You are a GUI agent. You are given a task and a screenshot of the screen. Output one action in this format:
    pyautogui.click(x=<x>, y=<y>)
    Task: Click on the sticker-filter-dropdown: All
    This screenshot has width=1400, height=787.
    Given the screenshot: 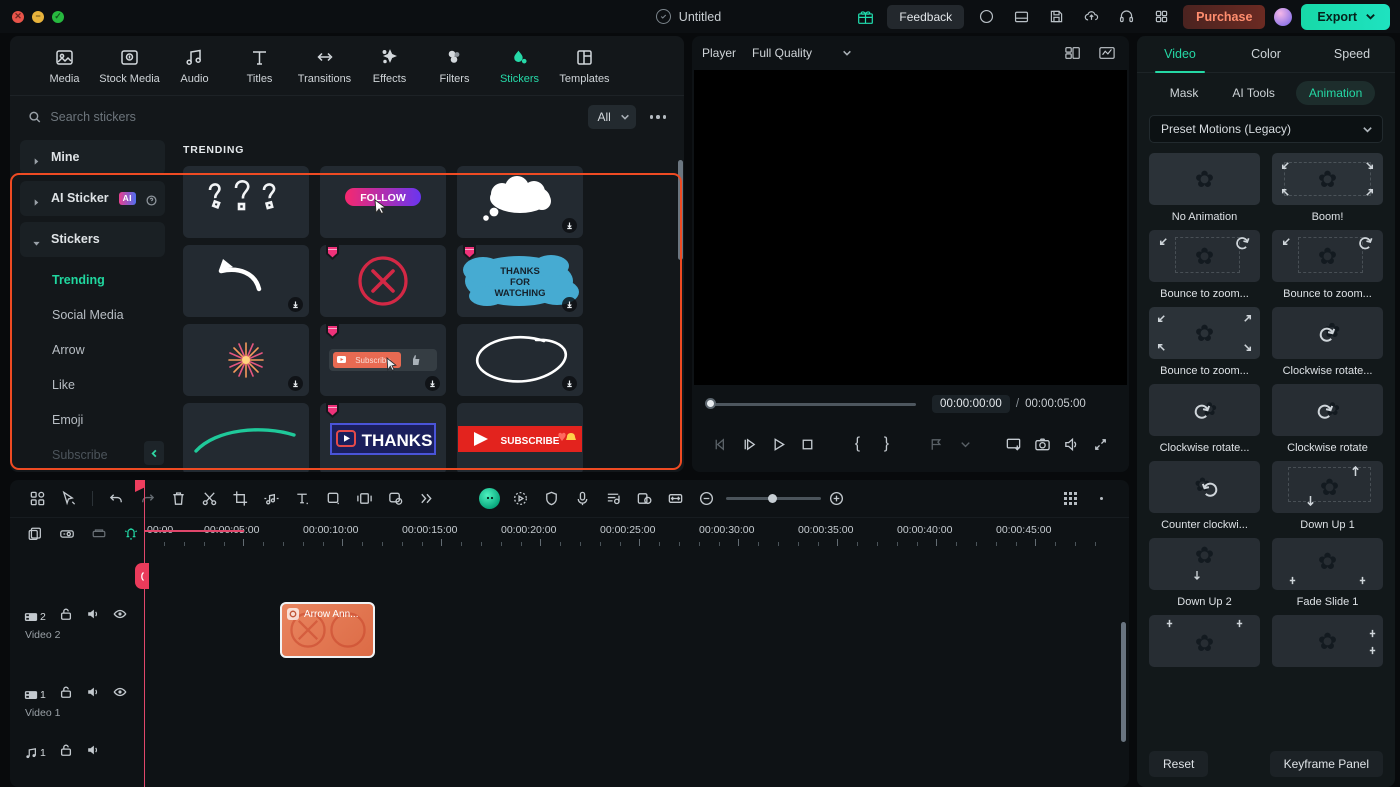 What is the action you would take?
    pyautogui.click(x=611, y=117)
    